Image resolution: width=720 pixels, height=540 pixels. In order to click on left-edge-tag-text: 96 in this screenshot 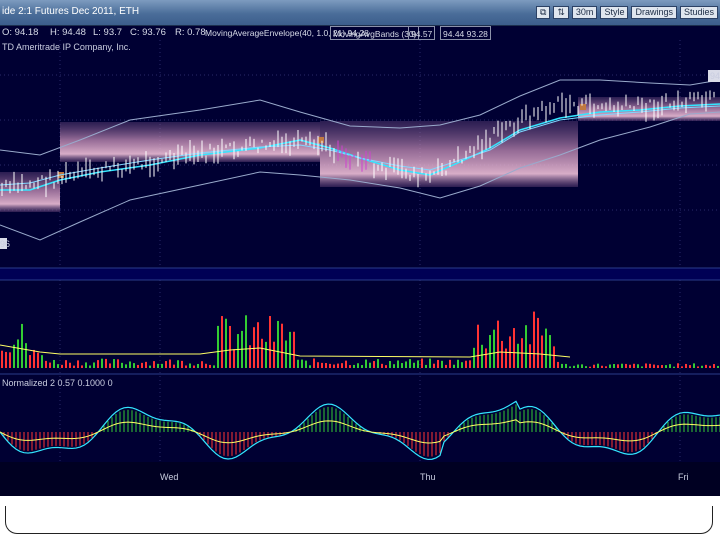, I will do `click(5, 244)`.